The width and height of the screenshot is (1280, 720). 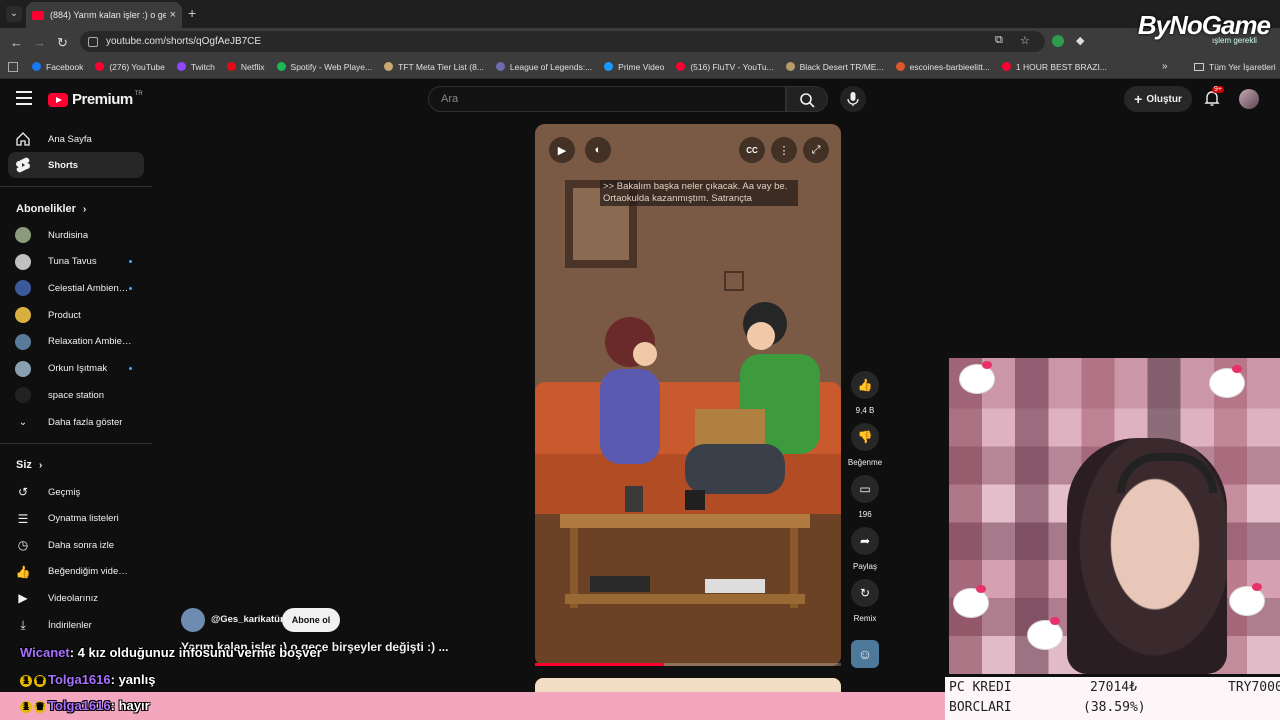 What do you see at coordinates (23, 598) in the screenshot?
I see `your-videos-icon: ▶` at bounding box center [23, 598].